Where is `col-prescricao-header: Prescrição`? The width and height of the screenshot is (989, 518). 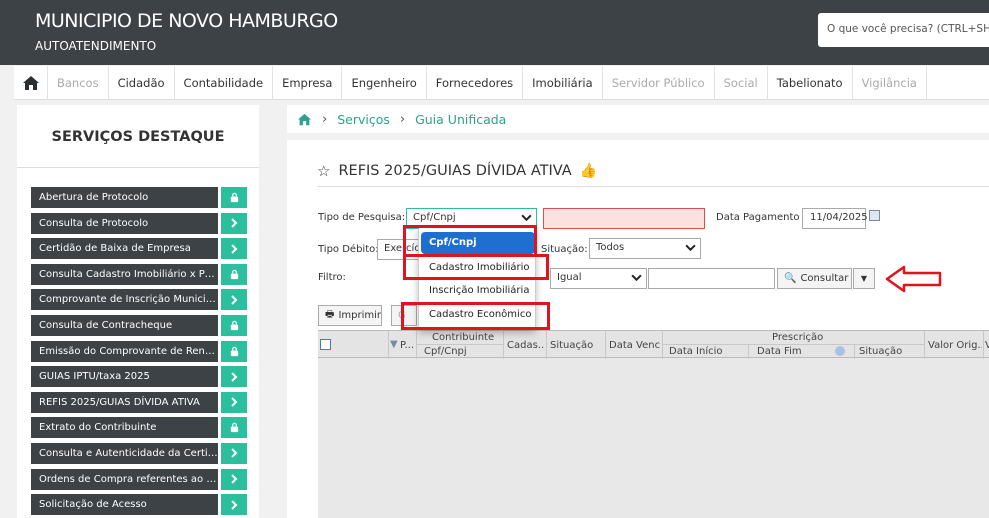
col-prescricao-header: Prescrição is located at coordinates (798, 337).